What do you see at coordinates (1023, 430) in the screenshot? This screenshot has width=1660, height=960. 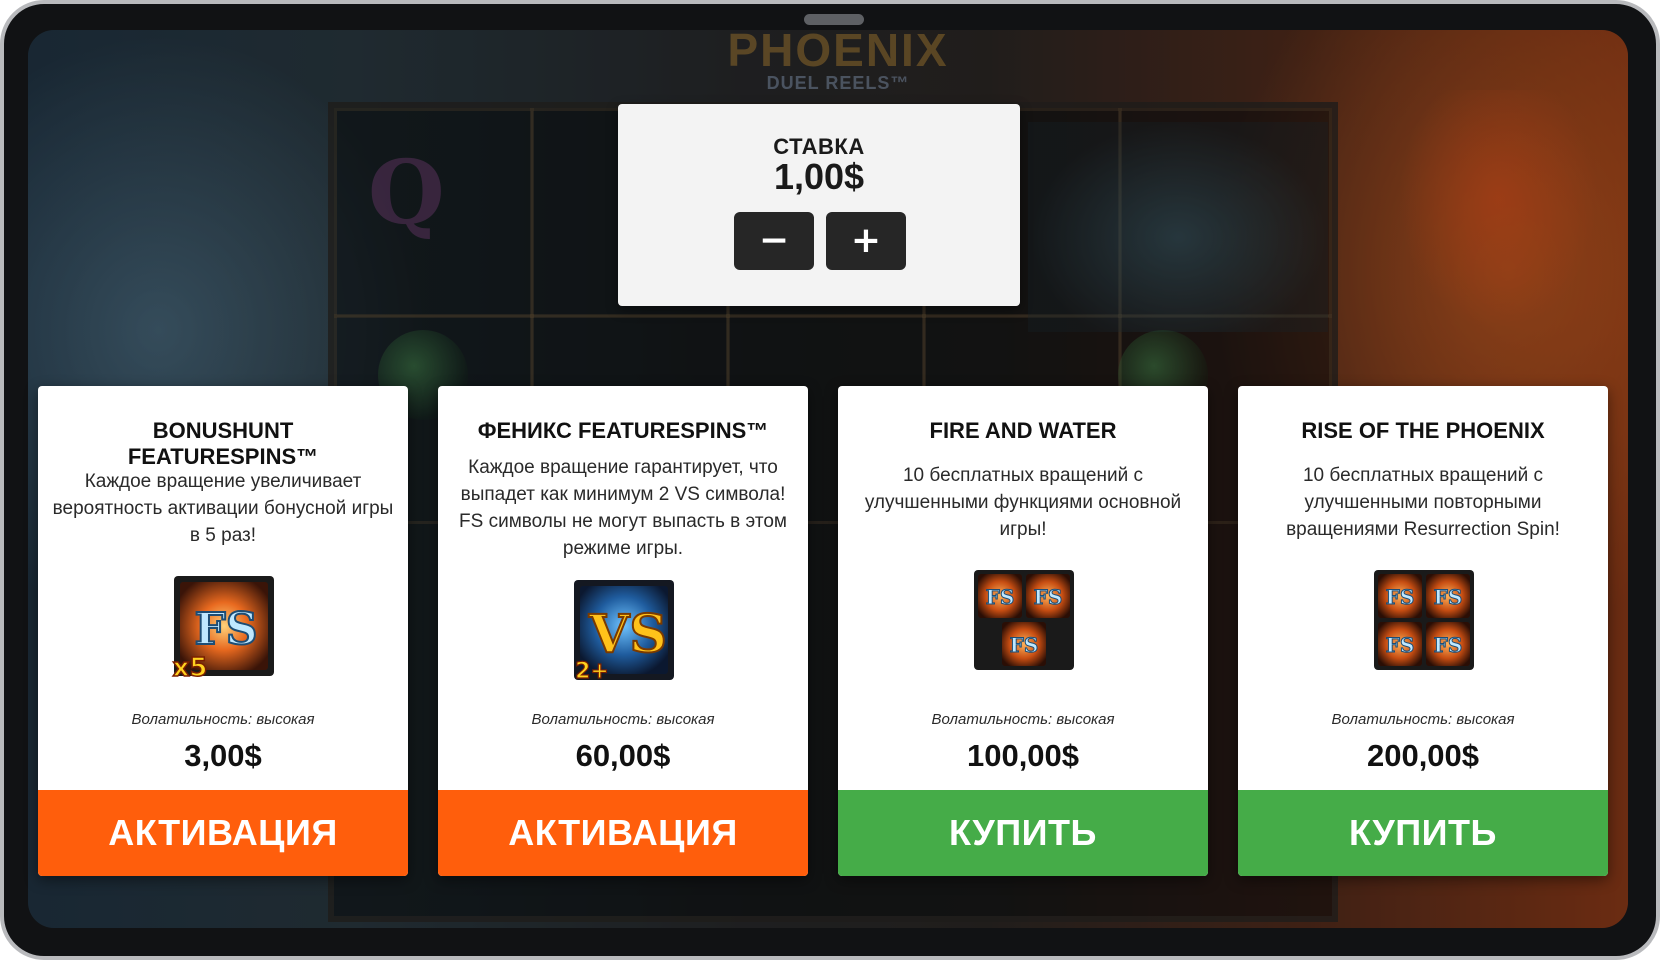 I see `card-title: FIRE AND WATER` at bounding box center [1023, 430].